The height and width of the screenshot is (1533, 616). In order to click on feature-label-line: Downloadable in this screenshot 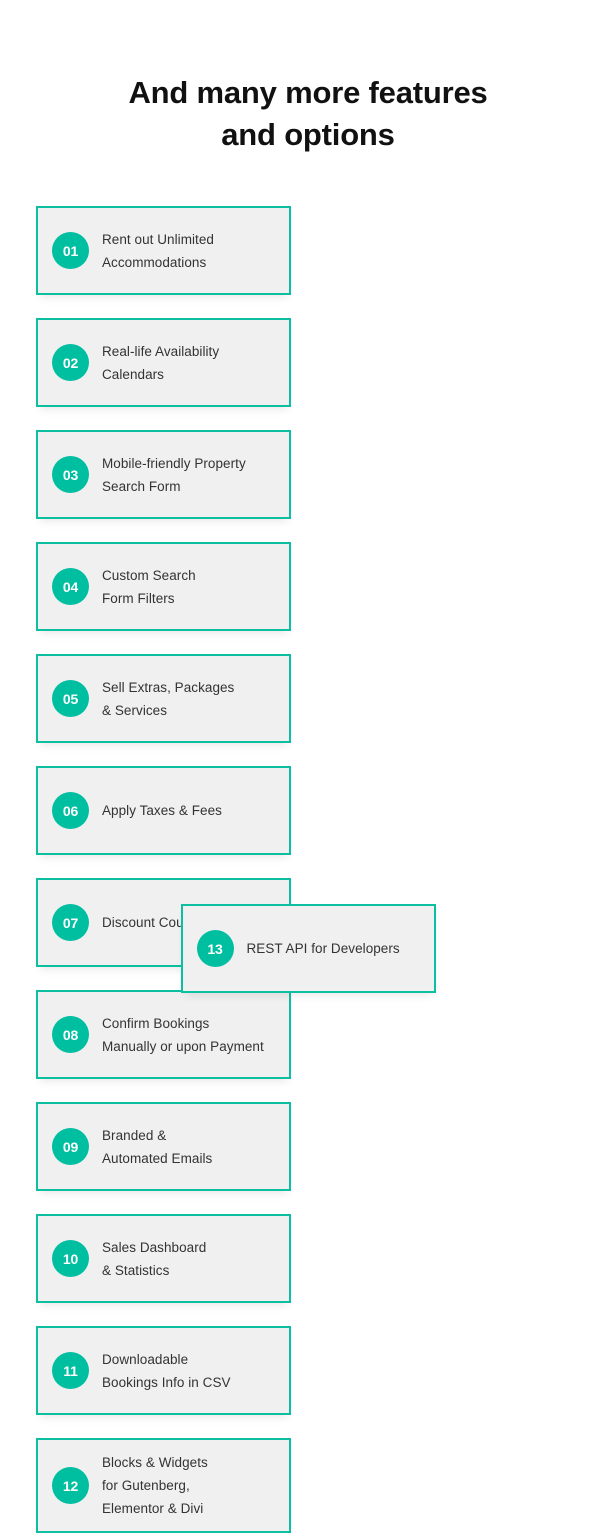, I will do `click(145, 1359)`.